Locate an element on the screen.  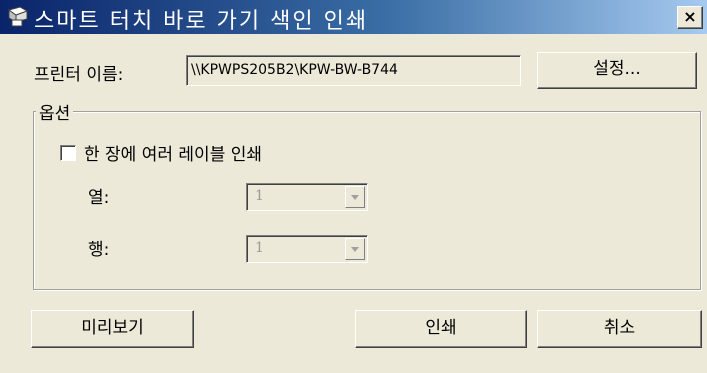
options-group-label: 옵션 is located at coordinates (55, 111).